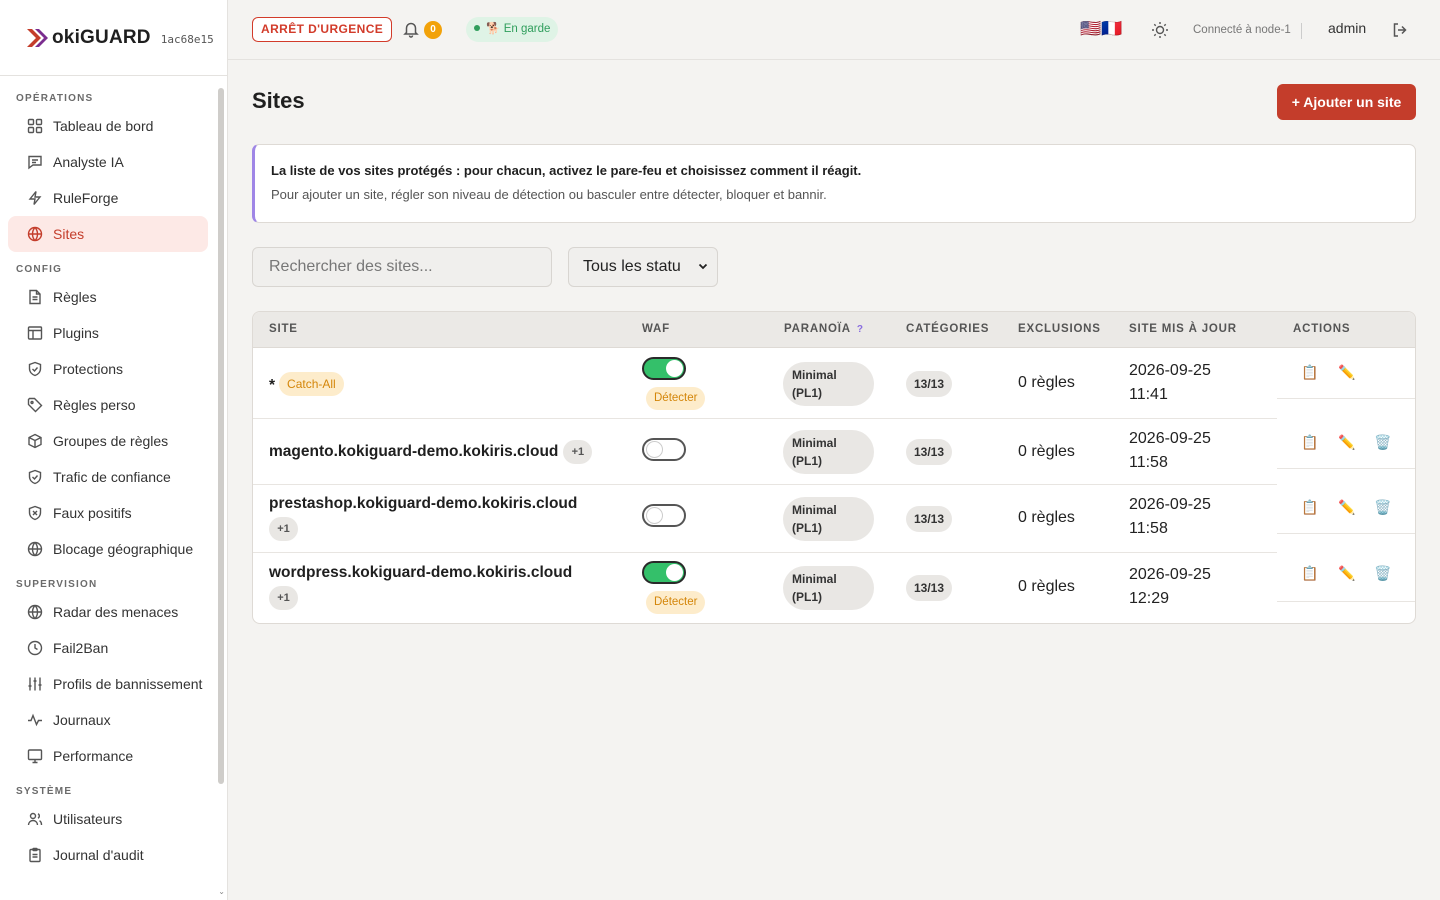 This screenshot has width=1440, height=900. What do you see at coordinates (108, 405) in the screenshot?
I see `sidebar-item-regles-perso: Règles perso` at bounding box center [108, 405].